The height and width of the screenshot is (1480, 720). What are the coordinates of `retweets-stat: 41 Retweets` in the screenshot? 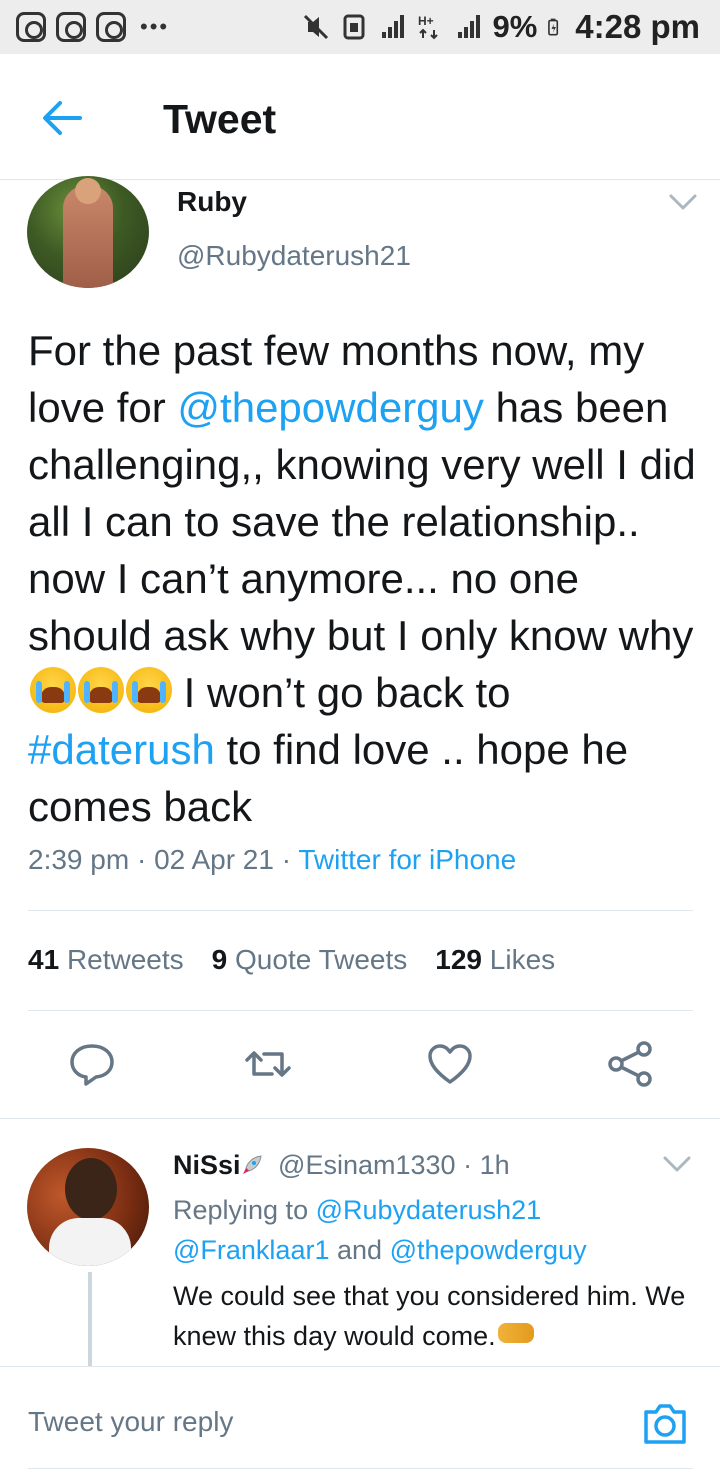 It's located at (106, 960).